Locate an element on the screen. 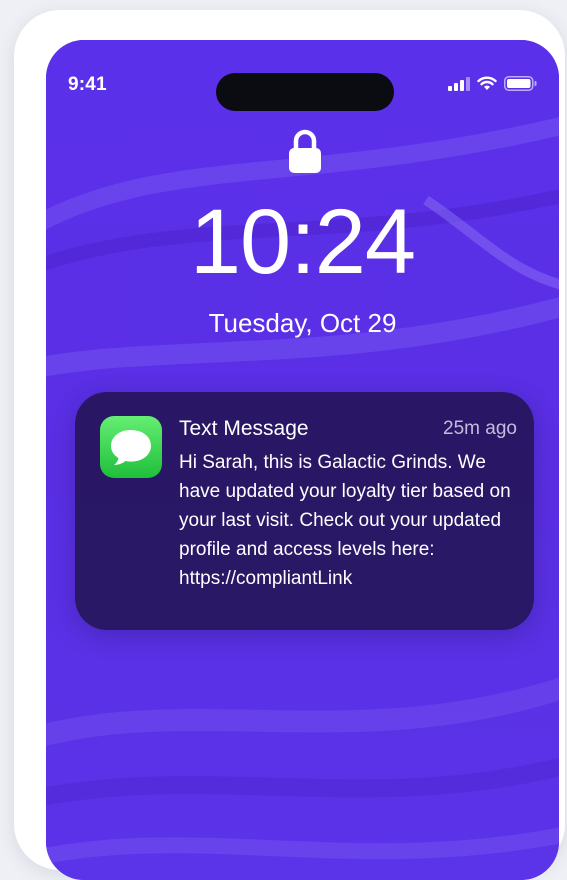  messages-app-icon is located at coordinates (131, 447).